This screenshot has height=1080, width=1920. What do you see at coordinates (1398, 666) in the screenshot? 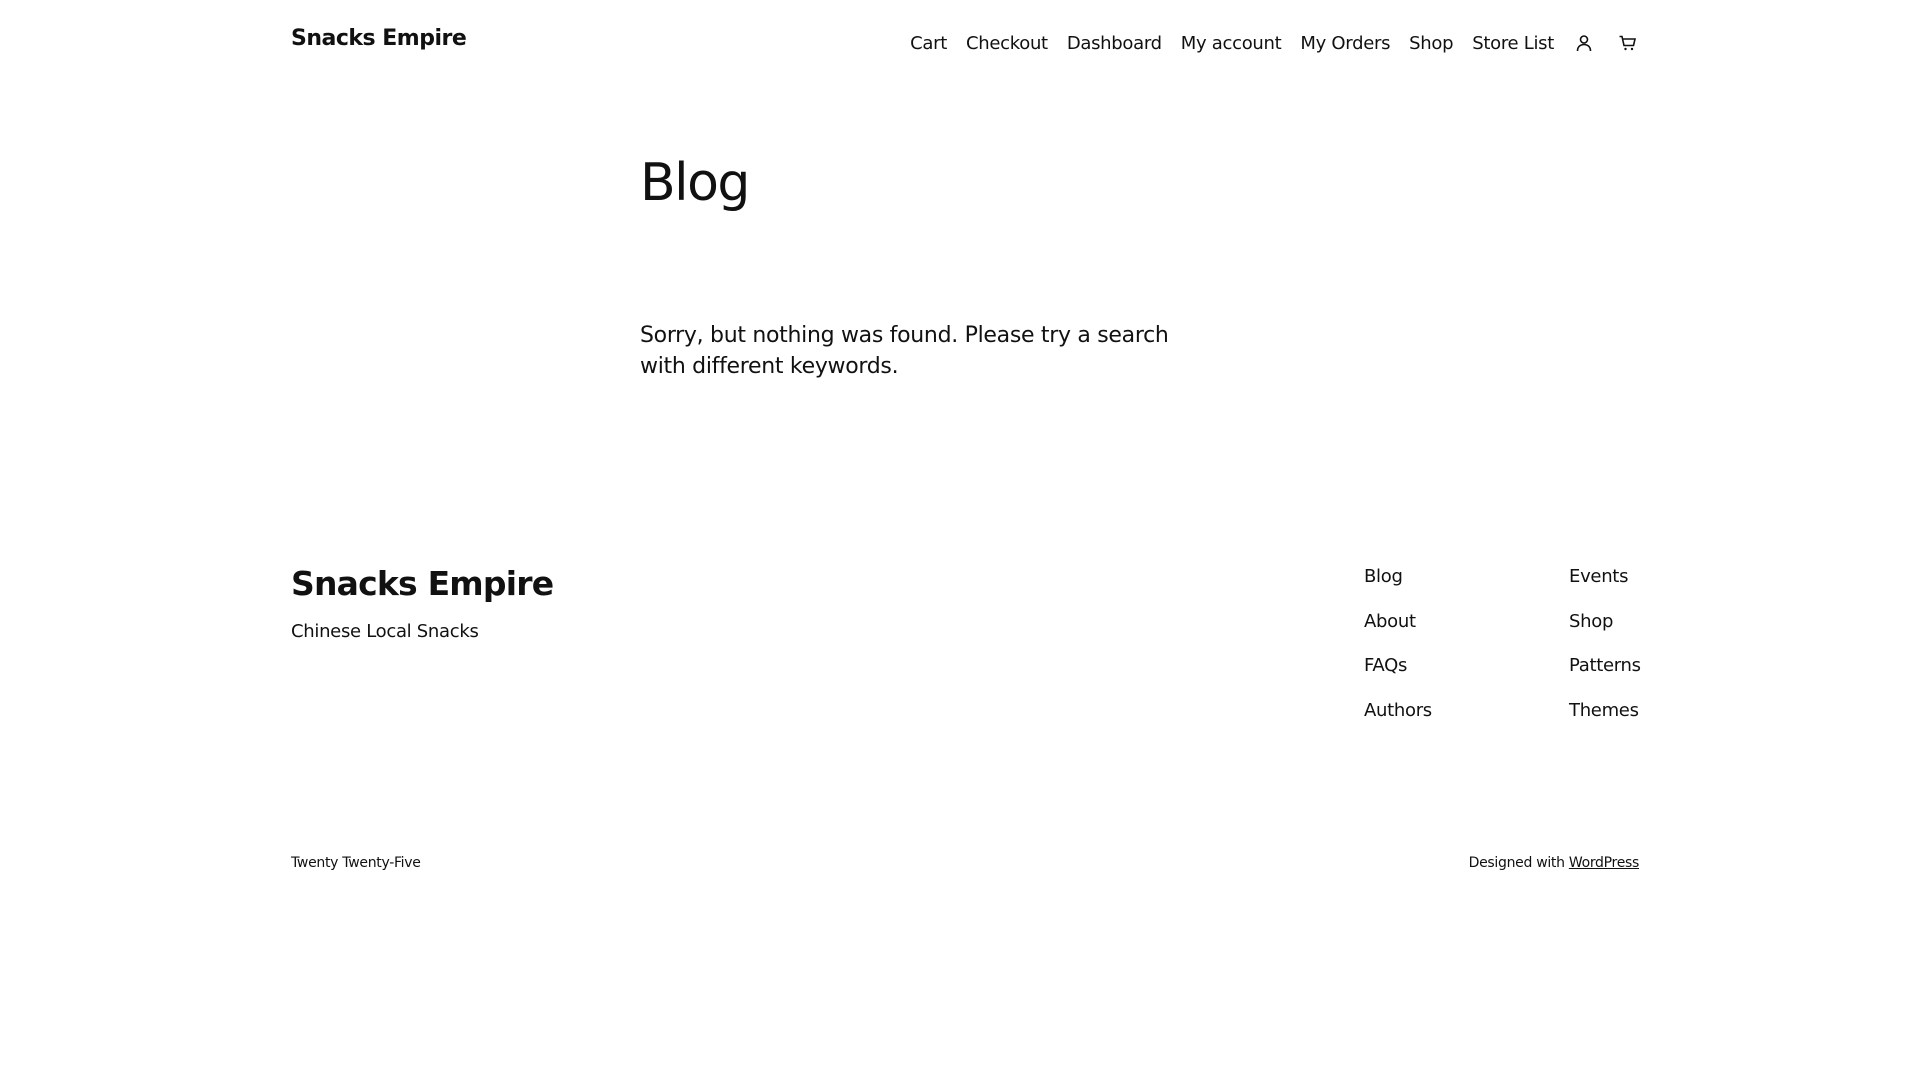
I see `footer-link-faqs: FAQs` at bounding box center [1398, 666].